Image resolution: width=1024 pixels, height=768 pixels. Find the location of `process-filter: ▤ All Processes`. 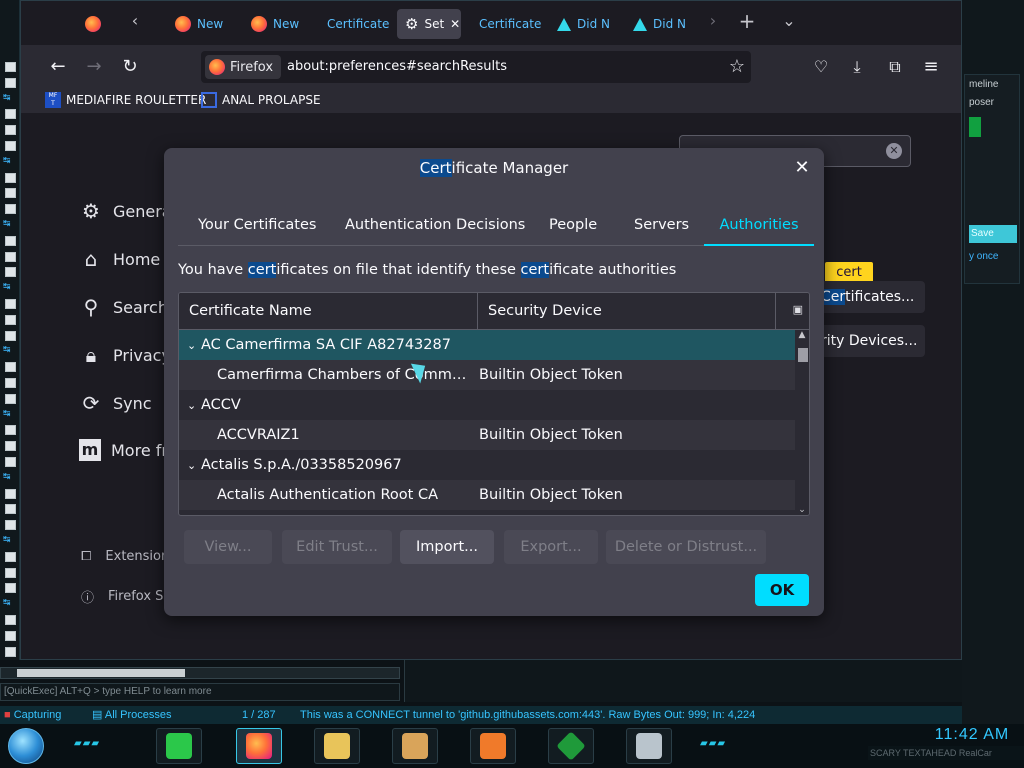

process-filter: ▤ All Processes is located at coordinates (132, 715).